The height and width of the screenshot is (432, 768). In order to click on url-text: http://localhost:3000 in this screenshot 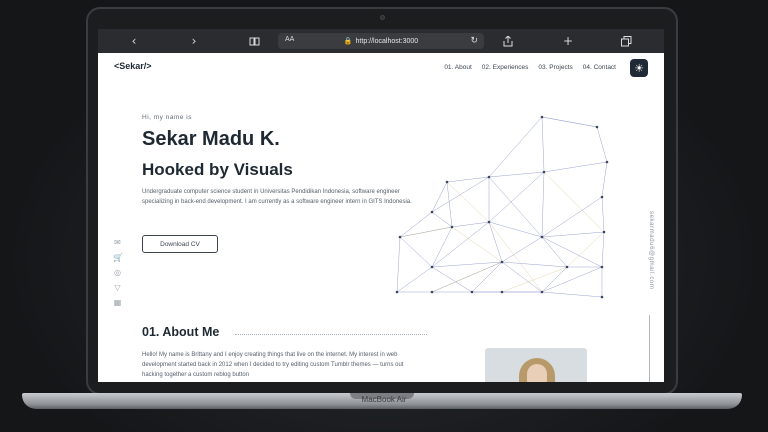, I will do `click(387, 41)`.